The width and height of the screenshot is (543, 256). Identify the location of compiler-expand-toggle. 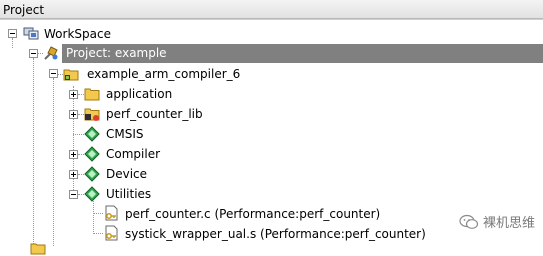
(73, 154).